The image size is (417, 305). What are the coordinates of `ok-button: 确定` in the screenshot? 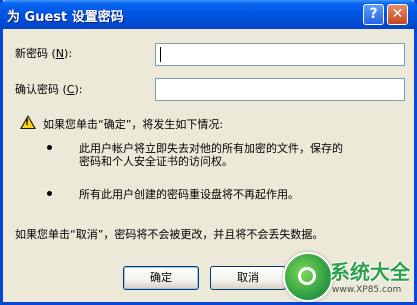 It's located at (161, 278).